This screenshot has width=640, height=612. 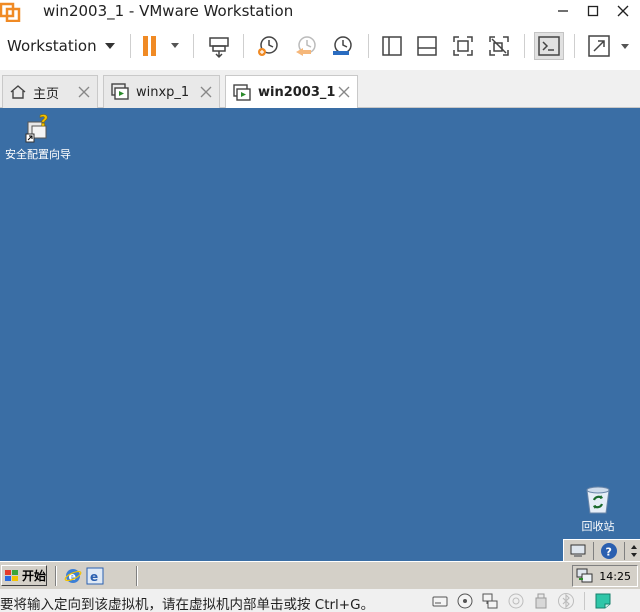 I want to click on tab-winxp: winxp_1, so click(x=161, y=91).